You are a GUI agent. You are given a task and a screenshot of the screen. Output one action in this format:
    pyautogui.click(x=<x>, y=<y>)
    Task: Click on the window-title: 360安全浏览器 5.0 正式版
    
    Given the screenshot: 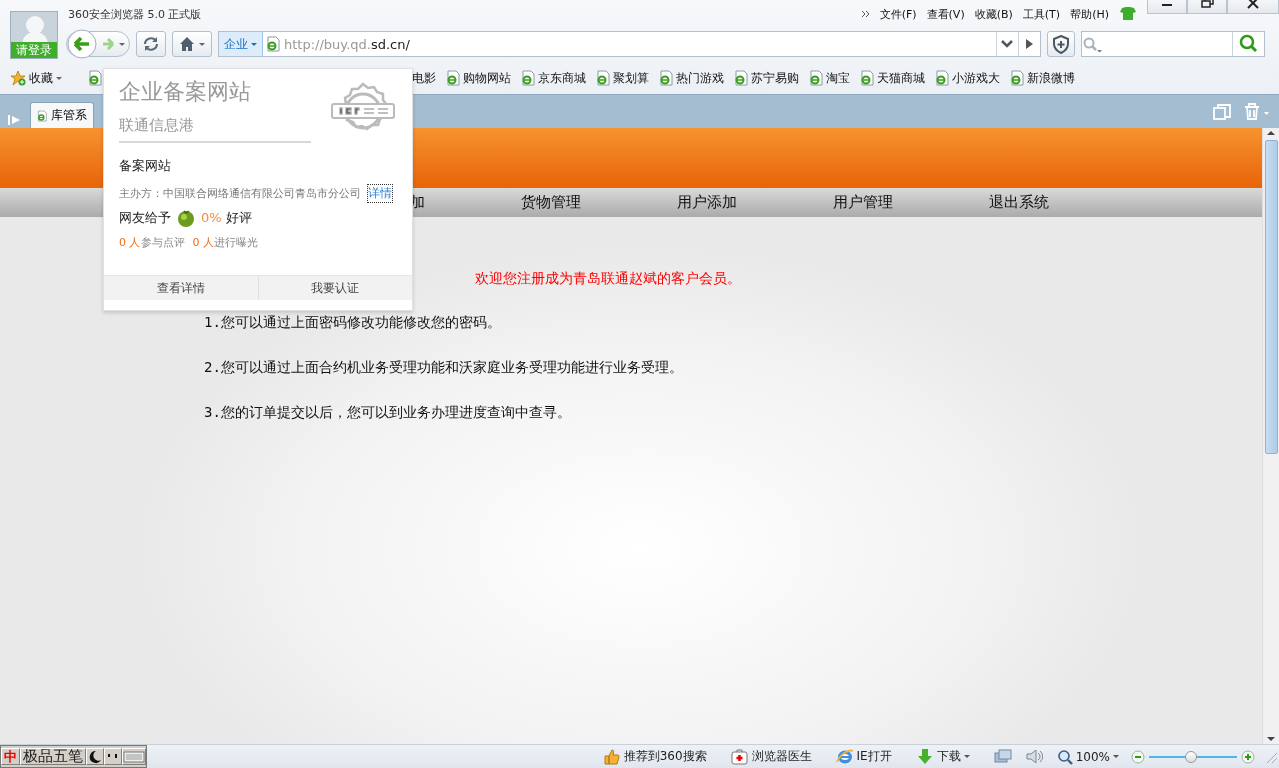 What is the action you would take?
    pyautogui.click(x=135, y=14)
    